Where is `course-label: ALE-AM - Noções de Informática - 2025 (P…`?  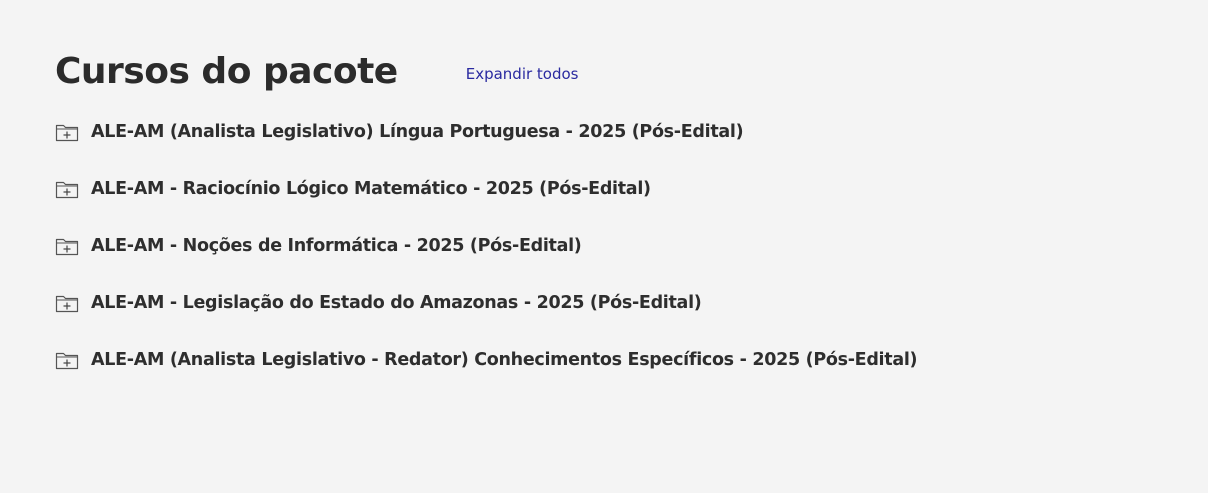
course-label: ALE-AM - Noções de Informática - 2025 (P… is located at coordinates (336, 246).